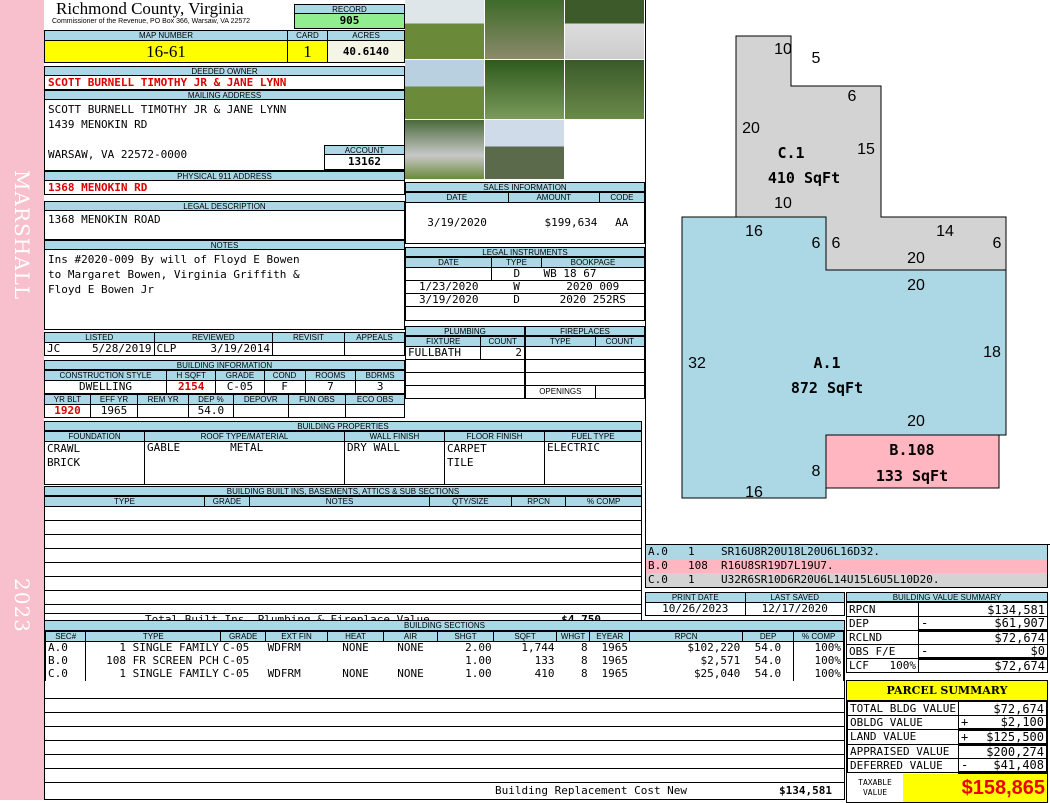 This screenshot has width=1050, height=803. What do you see at coordinates (964, 765) in the screenshot?
I see `summary-sign: -` at bounding box center [964, 765].